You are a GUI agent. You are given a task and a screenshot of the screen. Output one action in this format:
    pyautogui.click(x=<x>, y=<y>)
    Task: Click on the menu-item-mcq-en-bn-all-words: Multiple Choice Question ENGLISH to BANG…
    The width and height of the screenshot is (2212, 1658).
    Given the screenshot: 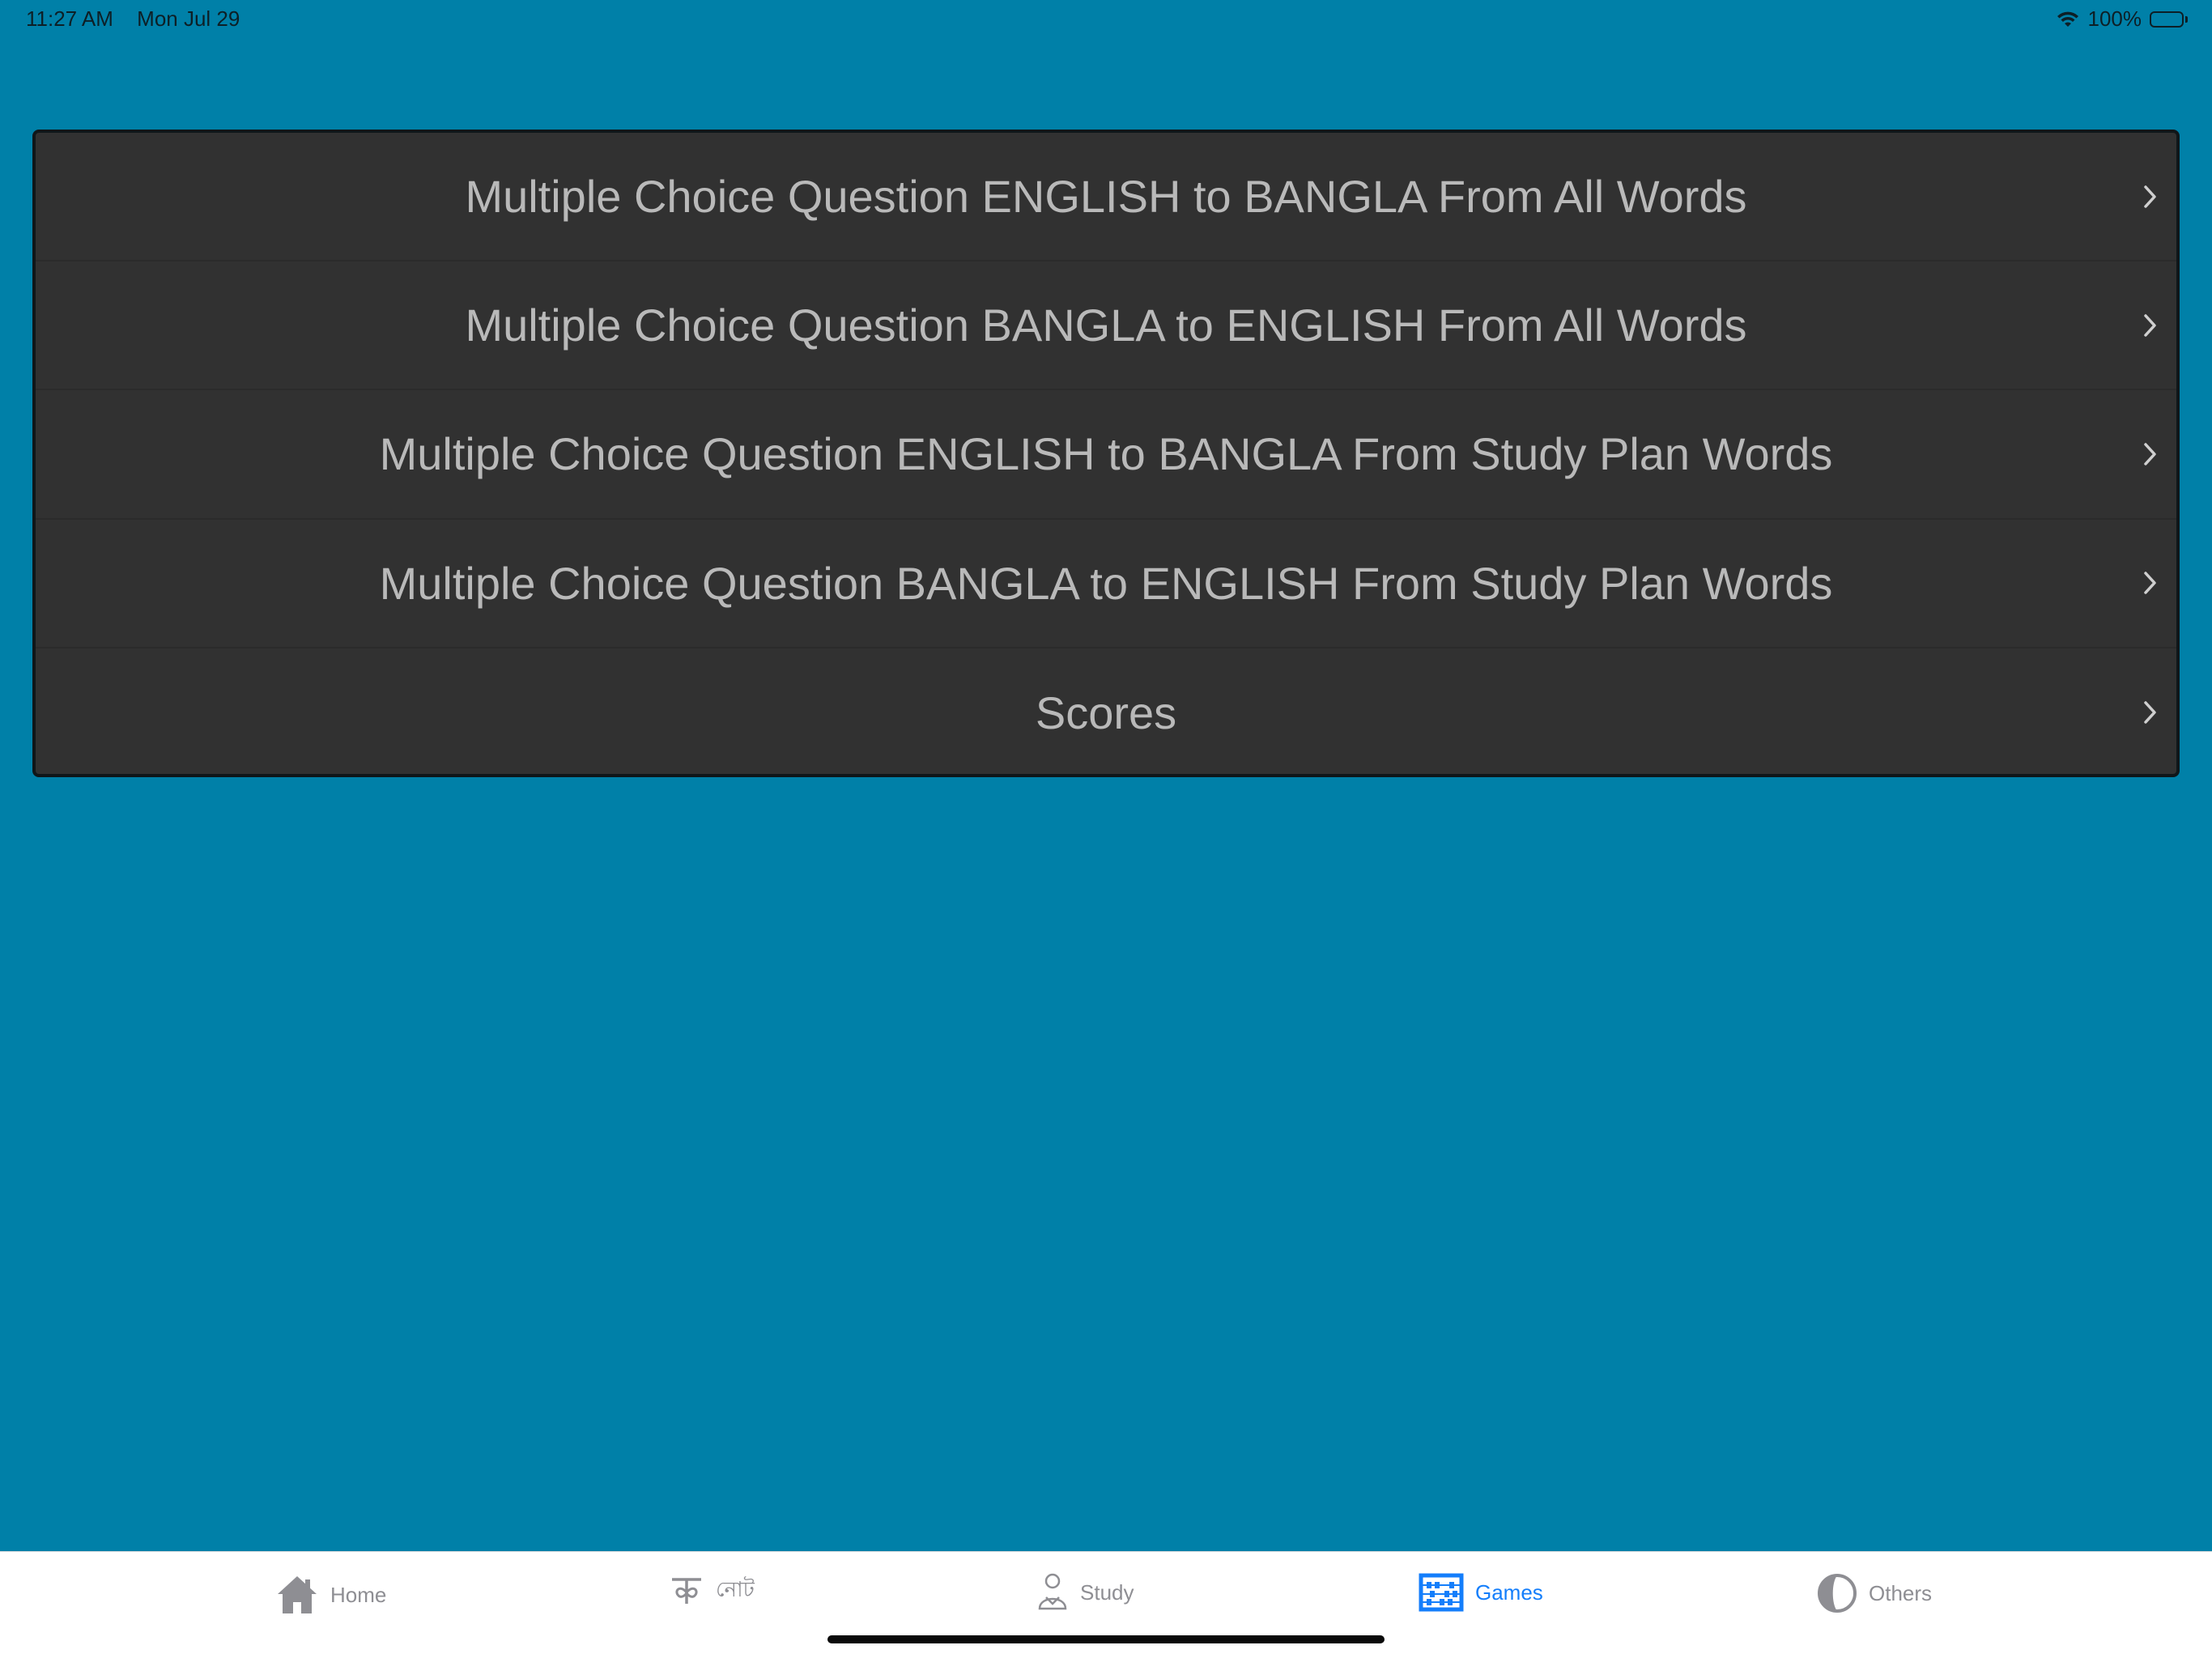 What is the action you would take?
    pyautogui.click(x=1106, y=197)
    